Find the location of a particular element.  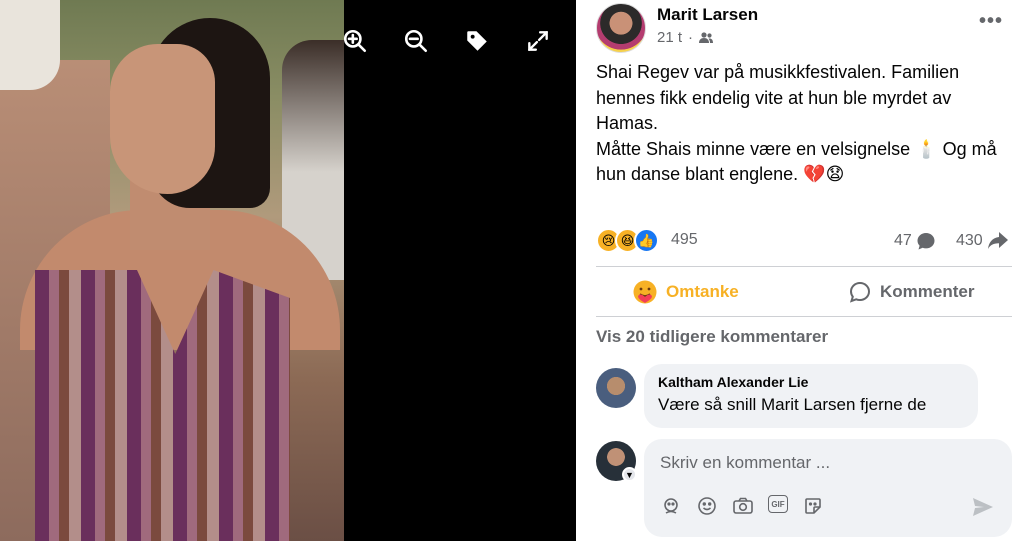

post-time: 21 t is located at coordinates (669, 37).